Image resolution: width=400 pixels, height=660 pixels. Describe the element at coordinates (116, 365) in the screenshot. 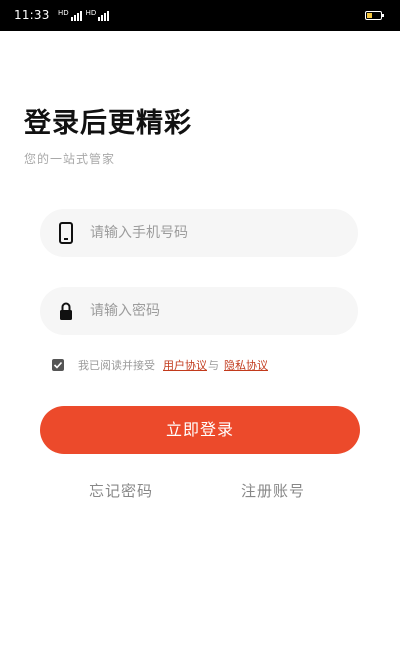

I see `agreement-text: 我已阅读并接受` at that location.